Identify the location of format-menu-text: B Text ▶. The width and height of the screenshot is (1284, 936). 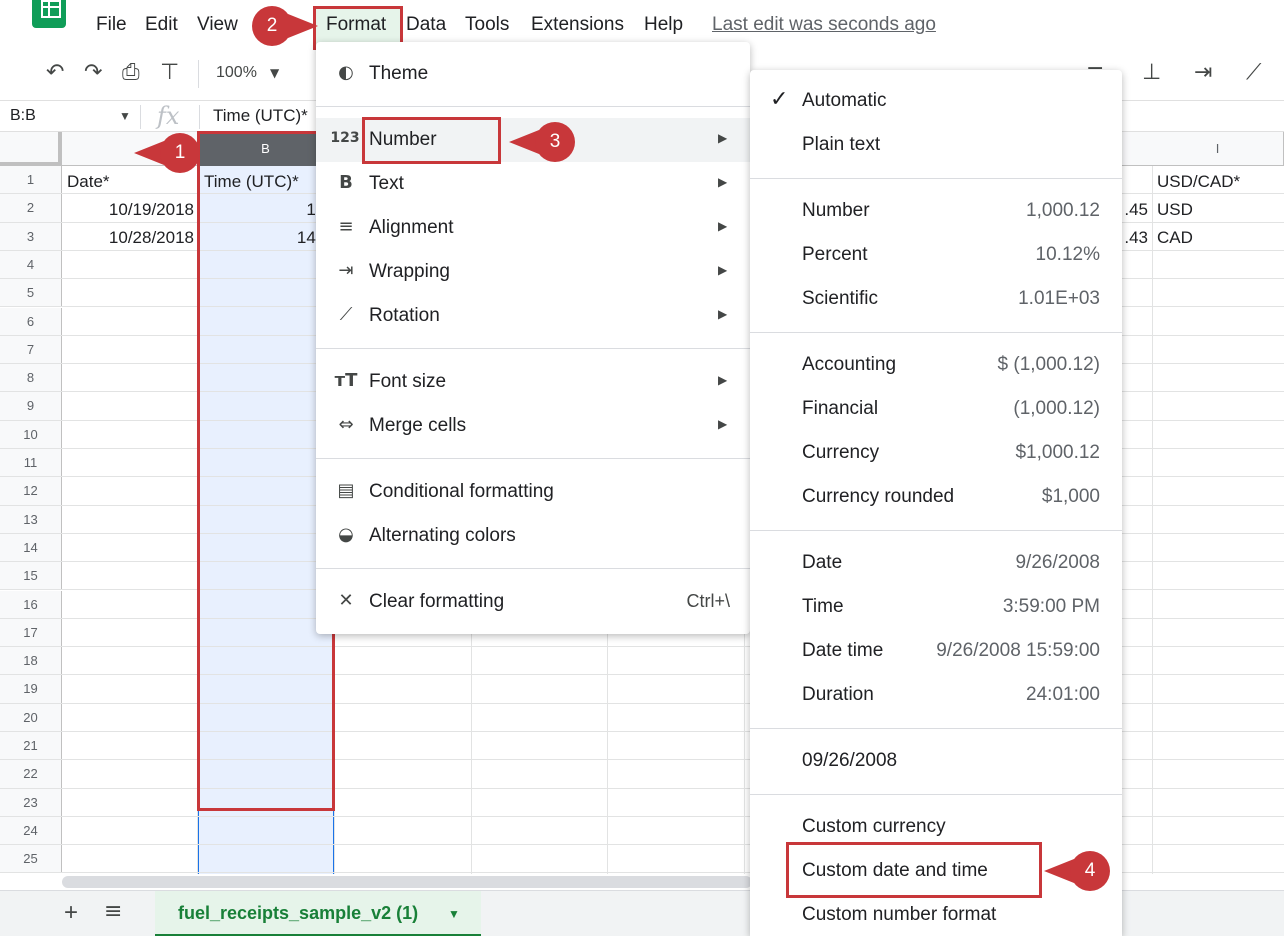
(533, 184).